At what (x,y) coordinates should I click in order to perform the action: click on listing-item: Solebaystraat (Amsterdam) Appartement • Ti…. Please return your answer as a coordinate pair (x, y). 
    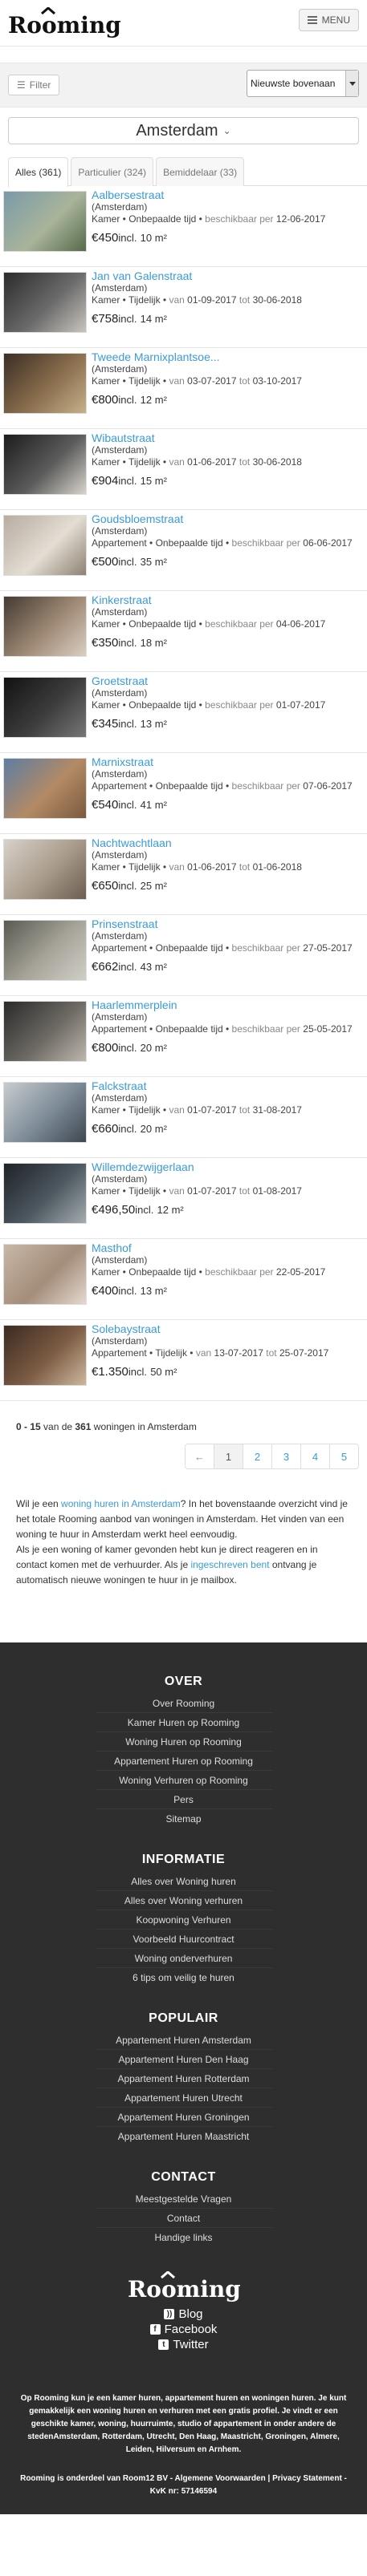
    Looking at the image, I should click on (183, 1360).